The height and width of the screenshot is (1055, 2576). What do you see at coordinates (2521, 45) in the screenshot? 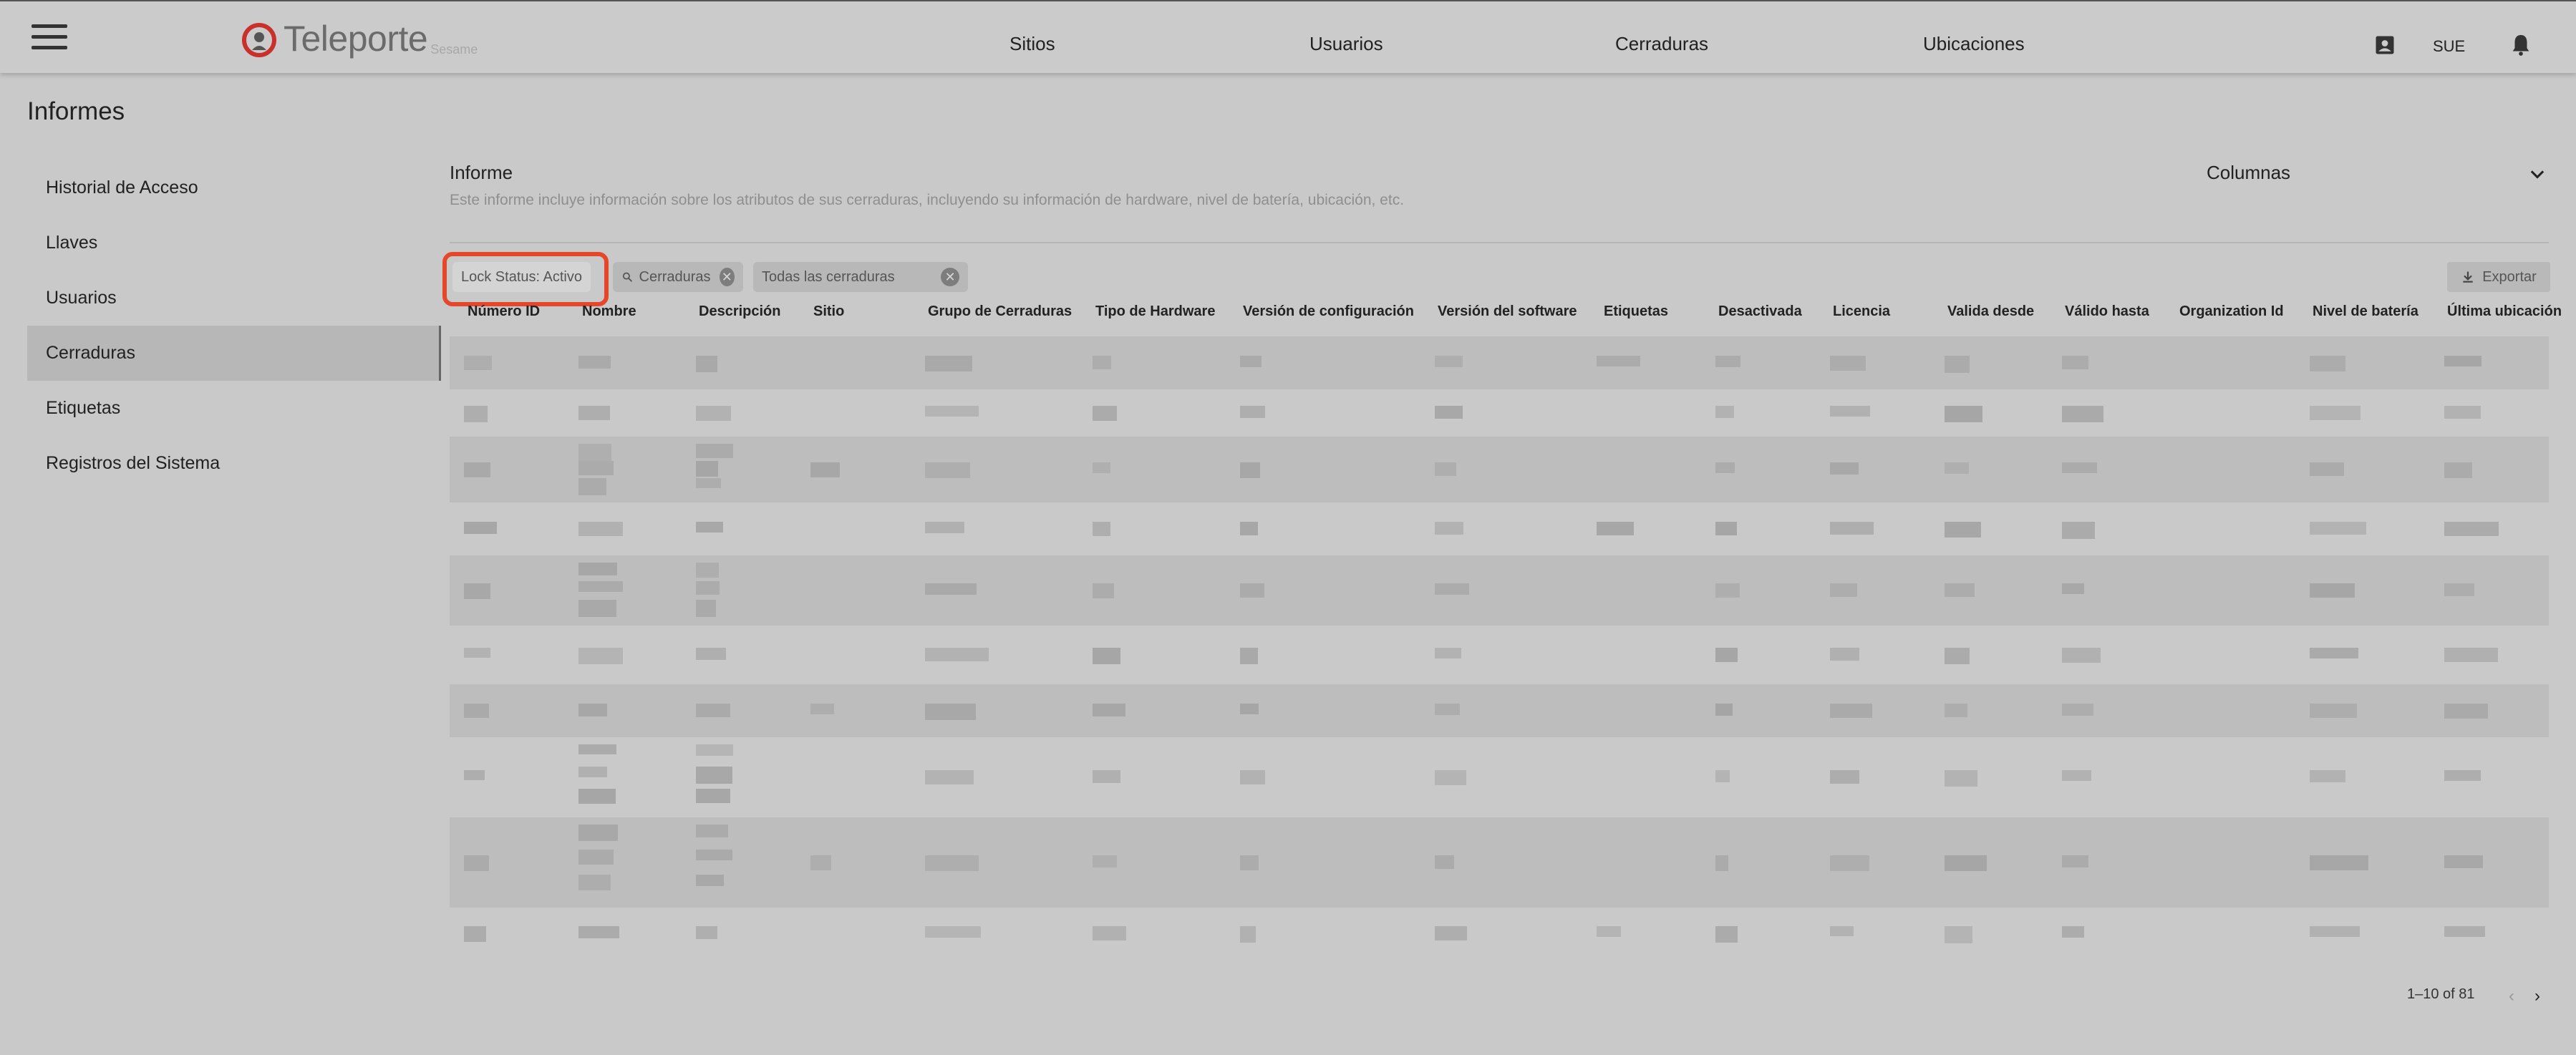
I see `bell-icon` at bounding box center [2521, 45].